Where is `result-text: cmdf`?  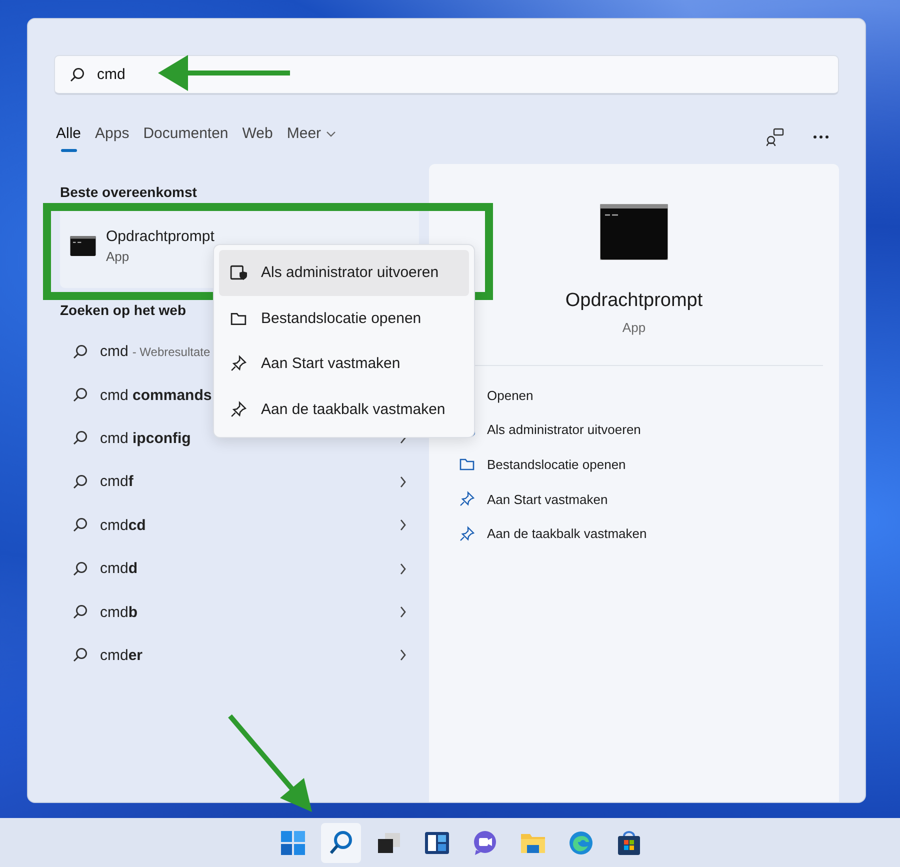
result-text: cmdf is located at coordinates (117, 481).